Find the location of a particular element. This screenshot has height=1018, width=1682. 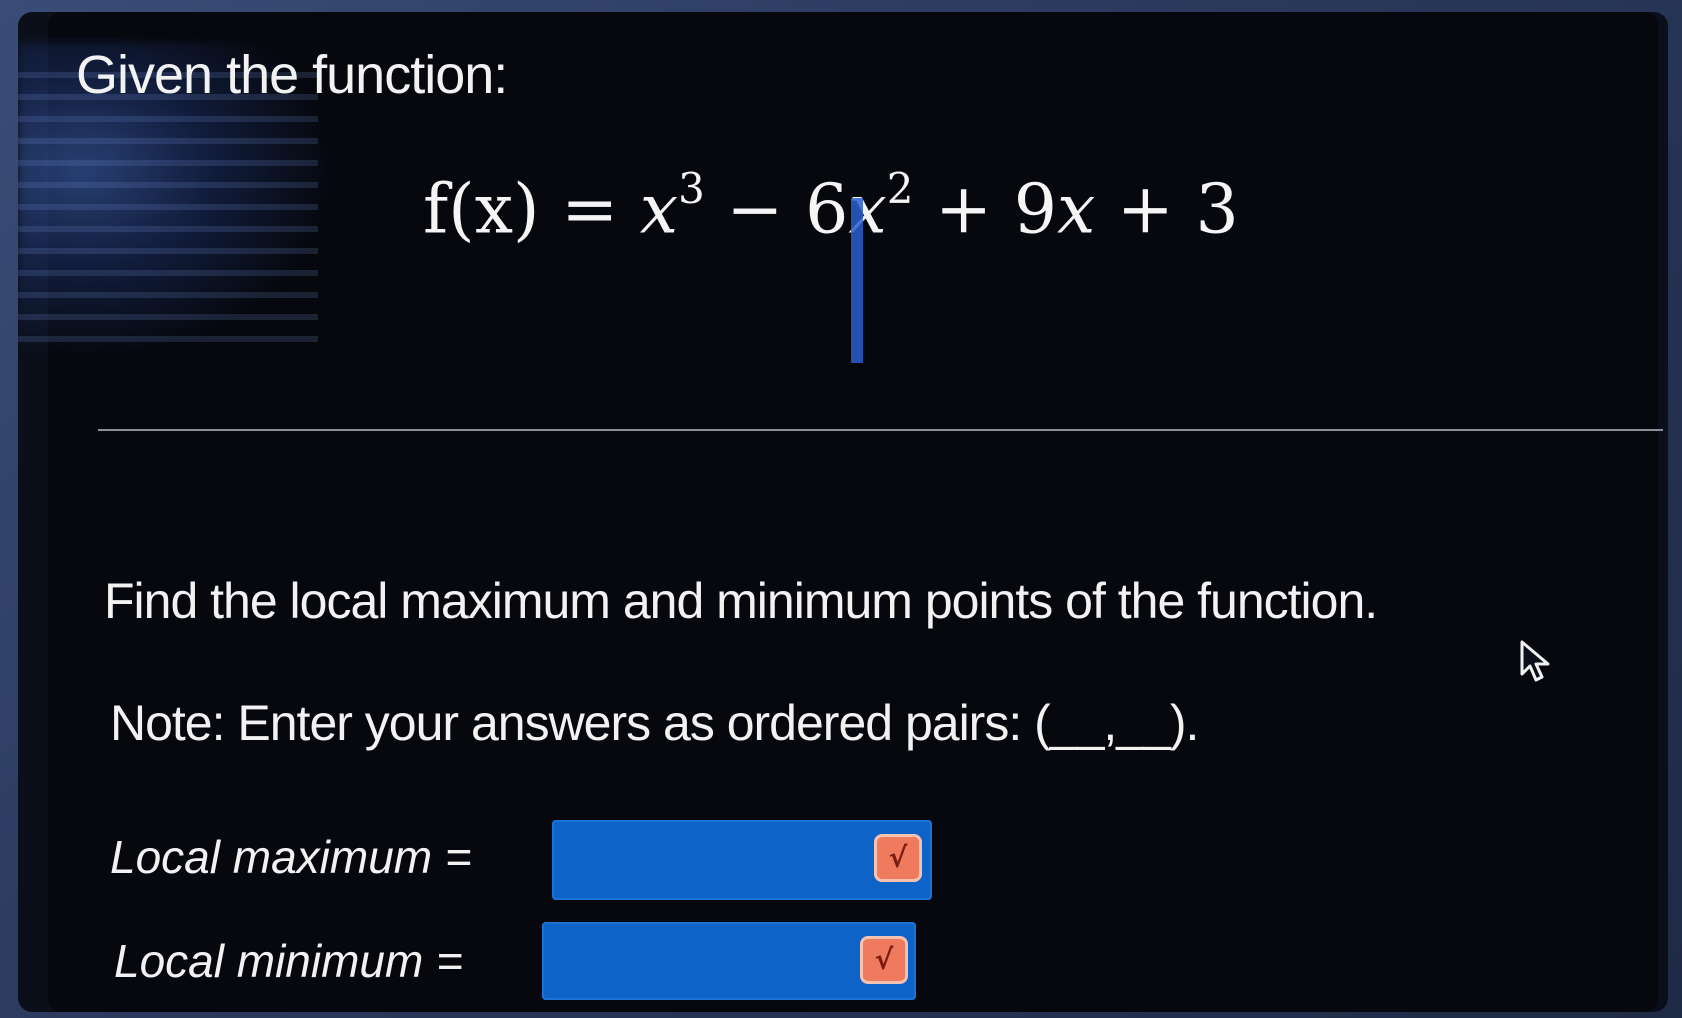

formula-term4: 3 is located at coordinates (1217, 210).